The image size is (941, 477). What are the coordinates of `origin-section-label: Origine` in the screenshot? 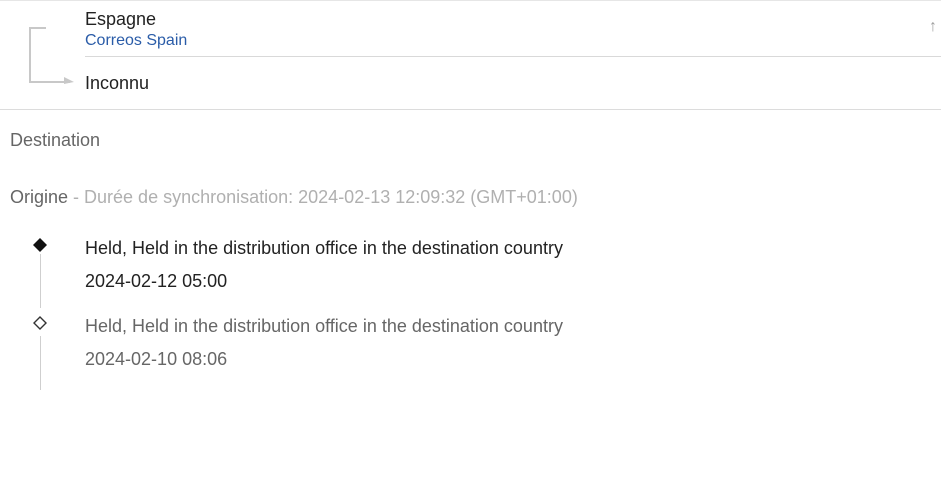 It's located at (39, 197).